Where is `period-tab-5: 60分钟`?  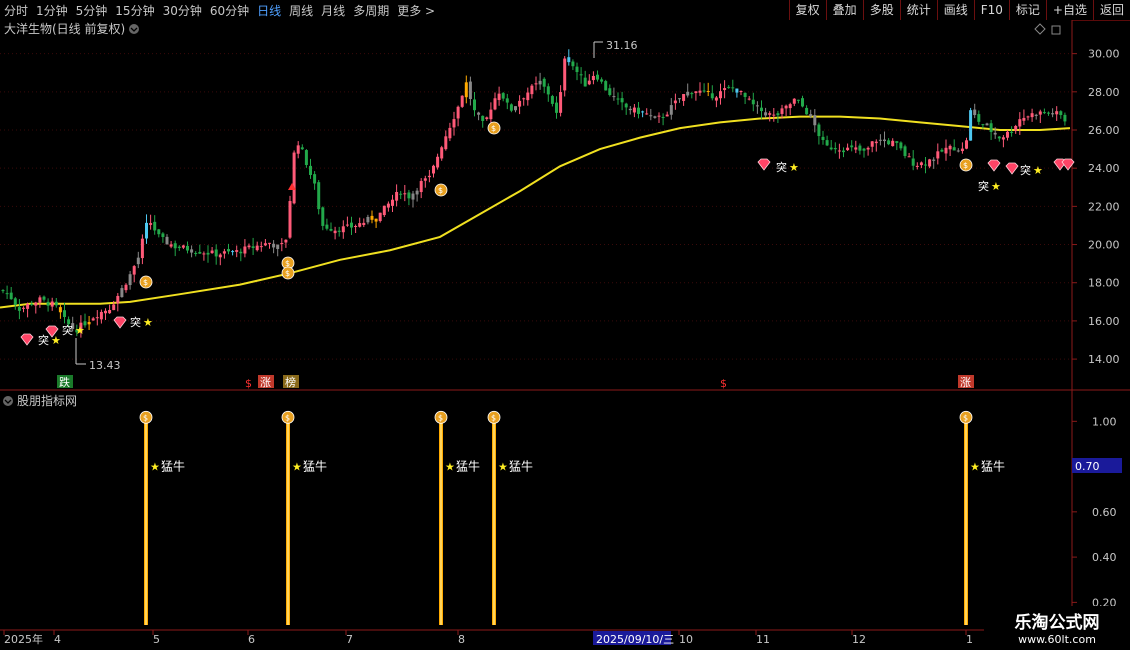 period-tab-5: 60分钟 is located at coordinates (229, 10).